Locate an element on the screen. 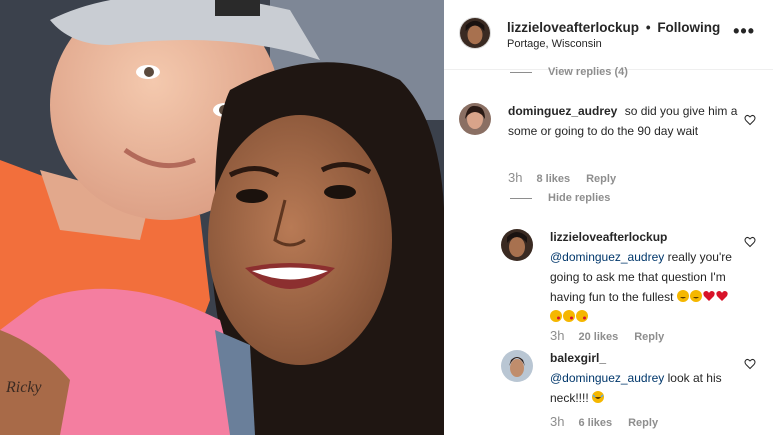 This screenshot has height=435, width=773. comment-meta: 3h 20 likes Reply is located at coordinates (607, 335).